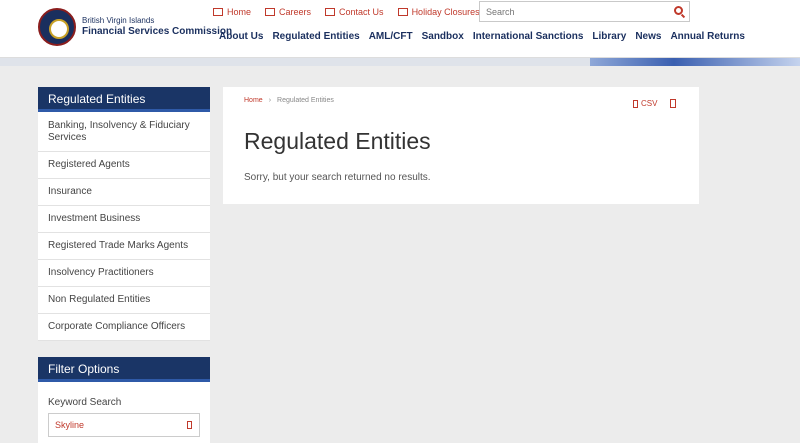  Describe the element at coordinates (124, 165) in the screenshot. I see `sidebar-item-registered-agents: Registered Agents` at that location.